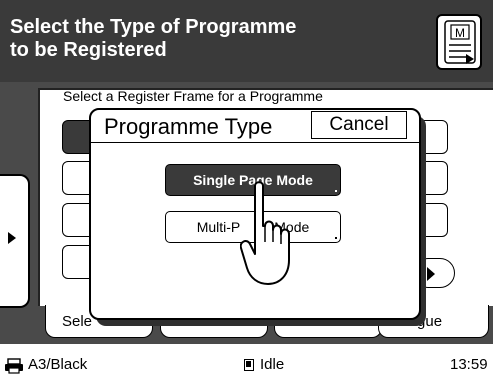  I want to click on memo-button: M, so click(459, 42).